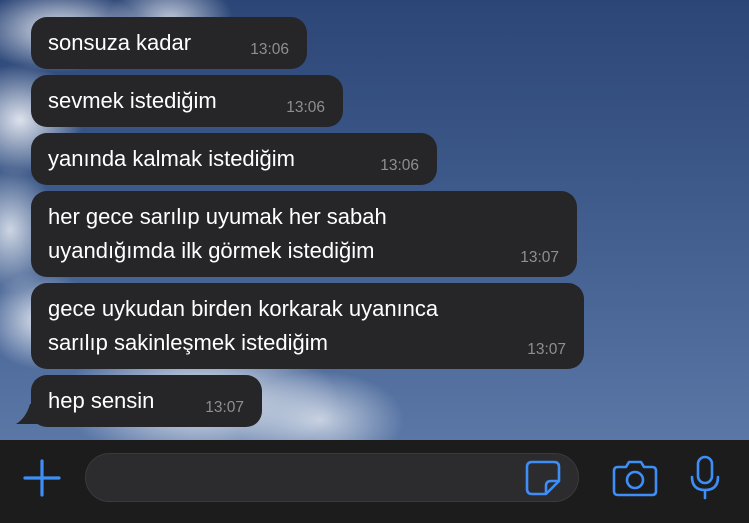 The width and height of the screenshot is (749, 523). Describe the element at coordinates (172, 158) in the screenshot. I see `message-text: yanında kalmak istediğim` at that location.